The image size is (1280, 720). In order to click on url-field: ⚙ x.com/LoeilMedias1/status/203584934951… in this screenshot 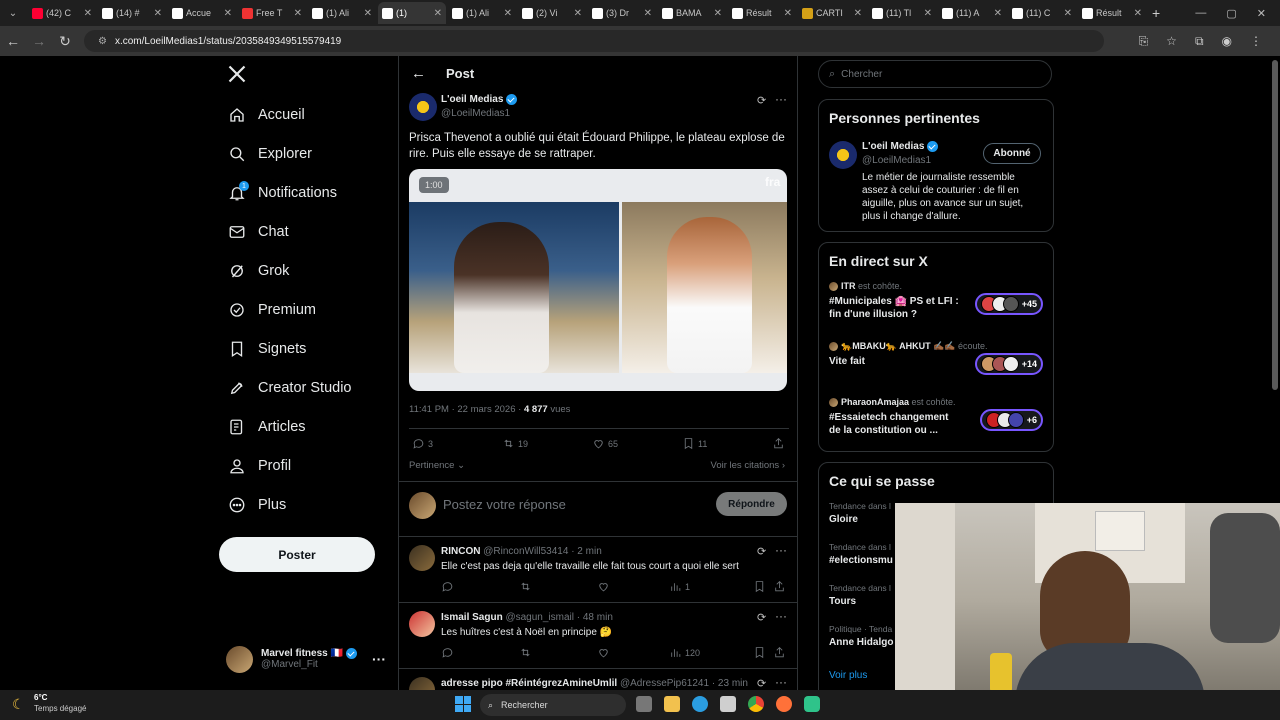, I will do `click(594, 41)`.